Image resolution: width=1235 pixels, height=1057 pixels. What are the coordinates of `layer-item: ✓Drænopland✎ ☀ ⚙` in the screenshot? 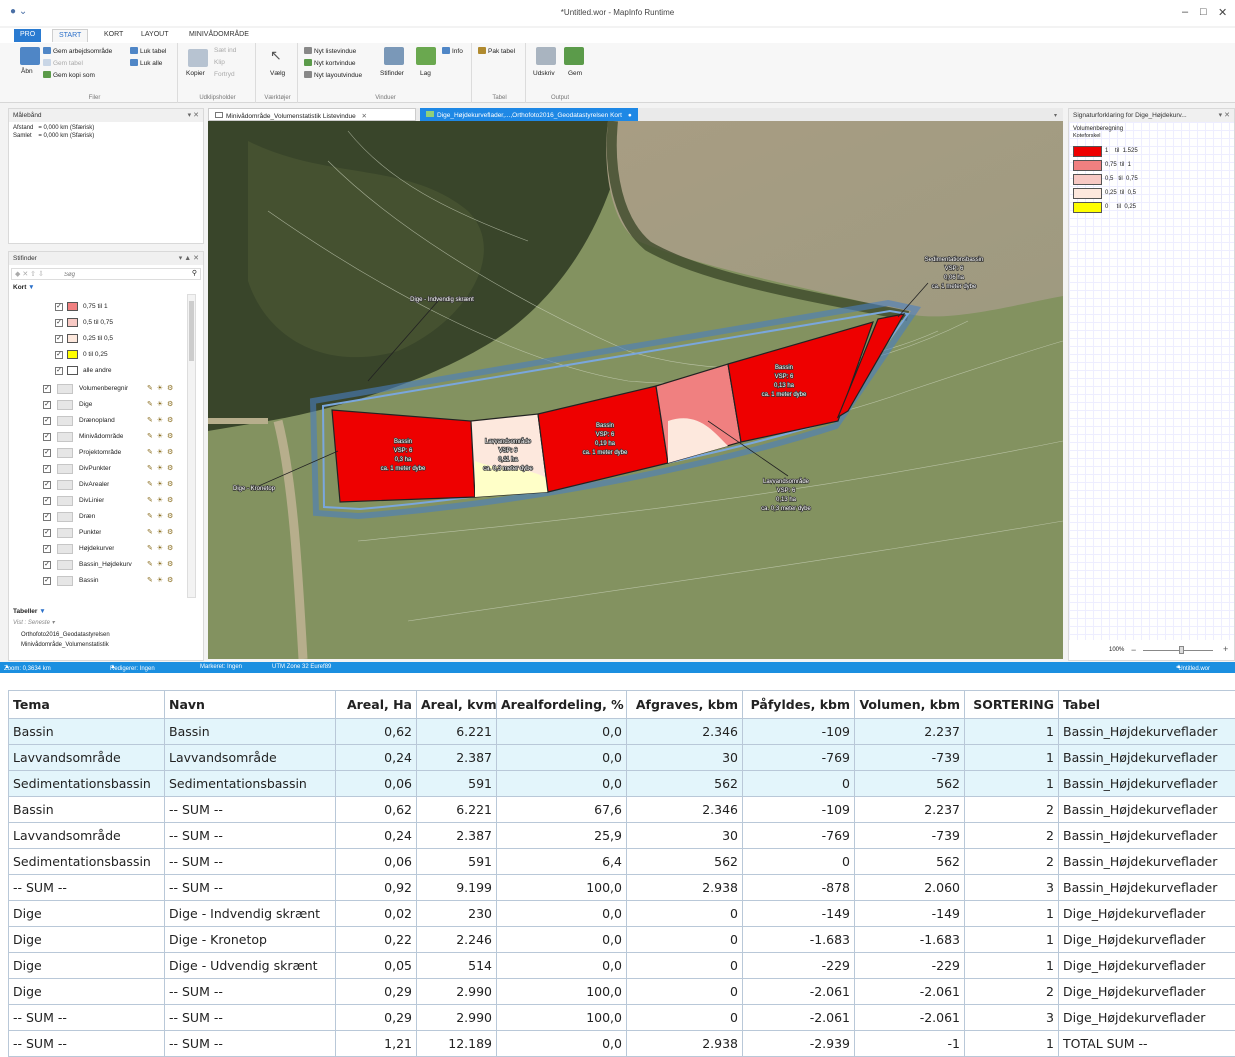 It's located at (104, 422).